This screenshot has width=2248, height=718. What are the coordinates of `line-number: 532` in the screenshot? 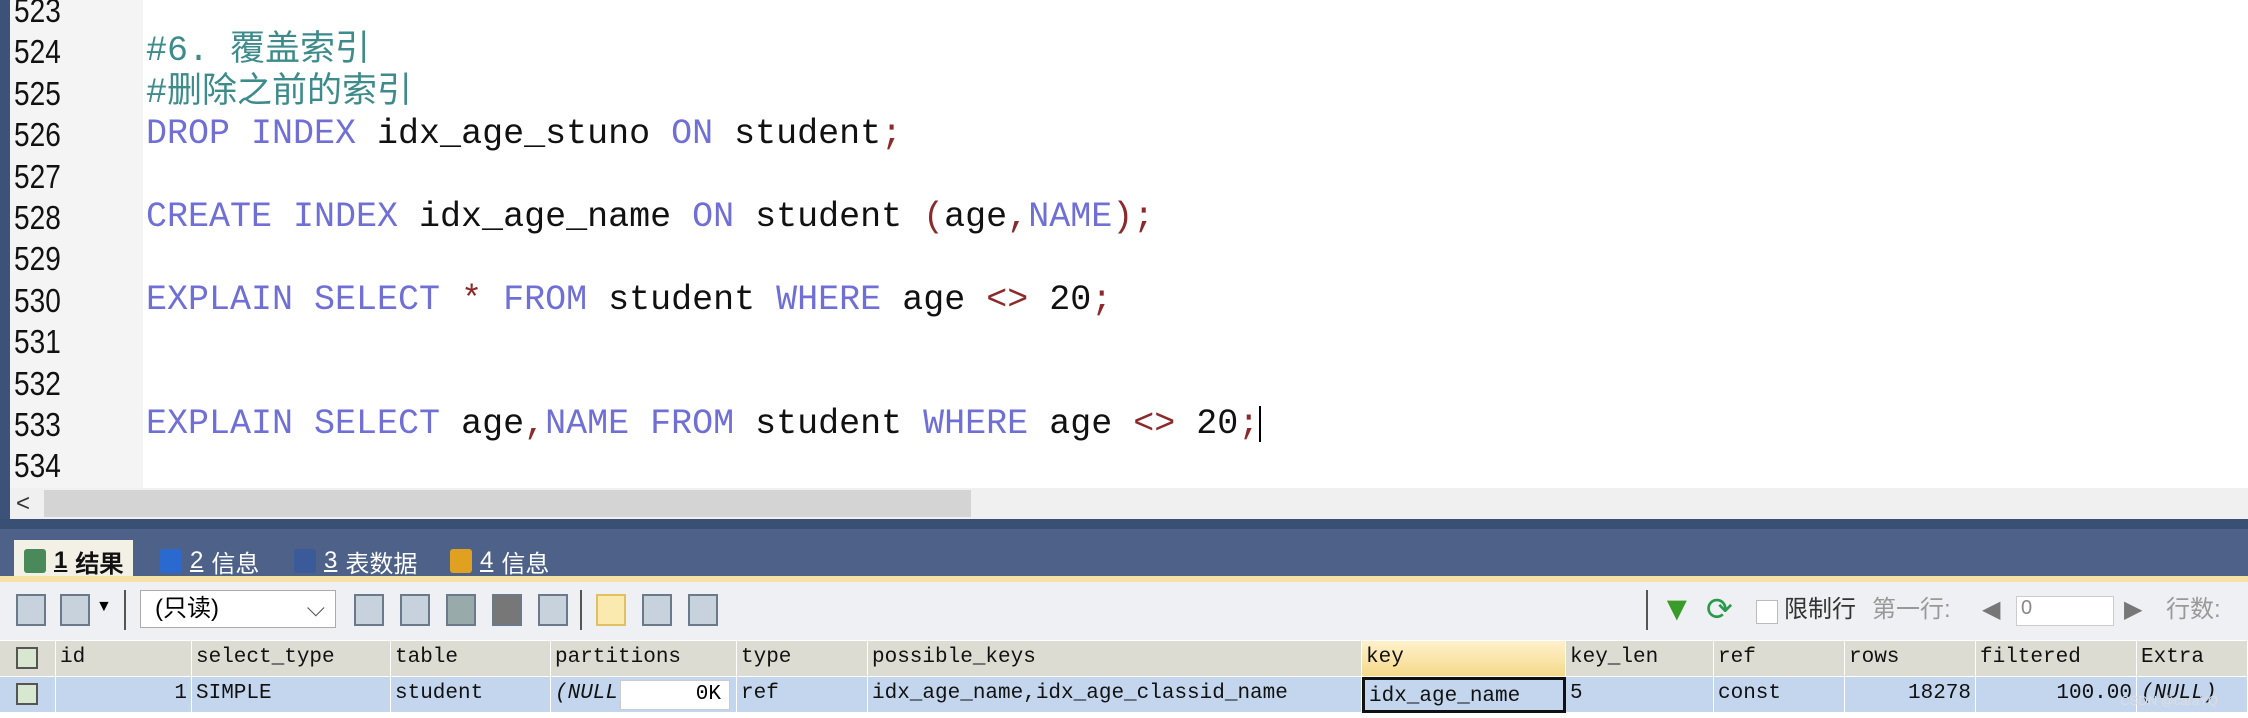 It's located at (37, 383).